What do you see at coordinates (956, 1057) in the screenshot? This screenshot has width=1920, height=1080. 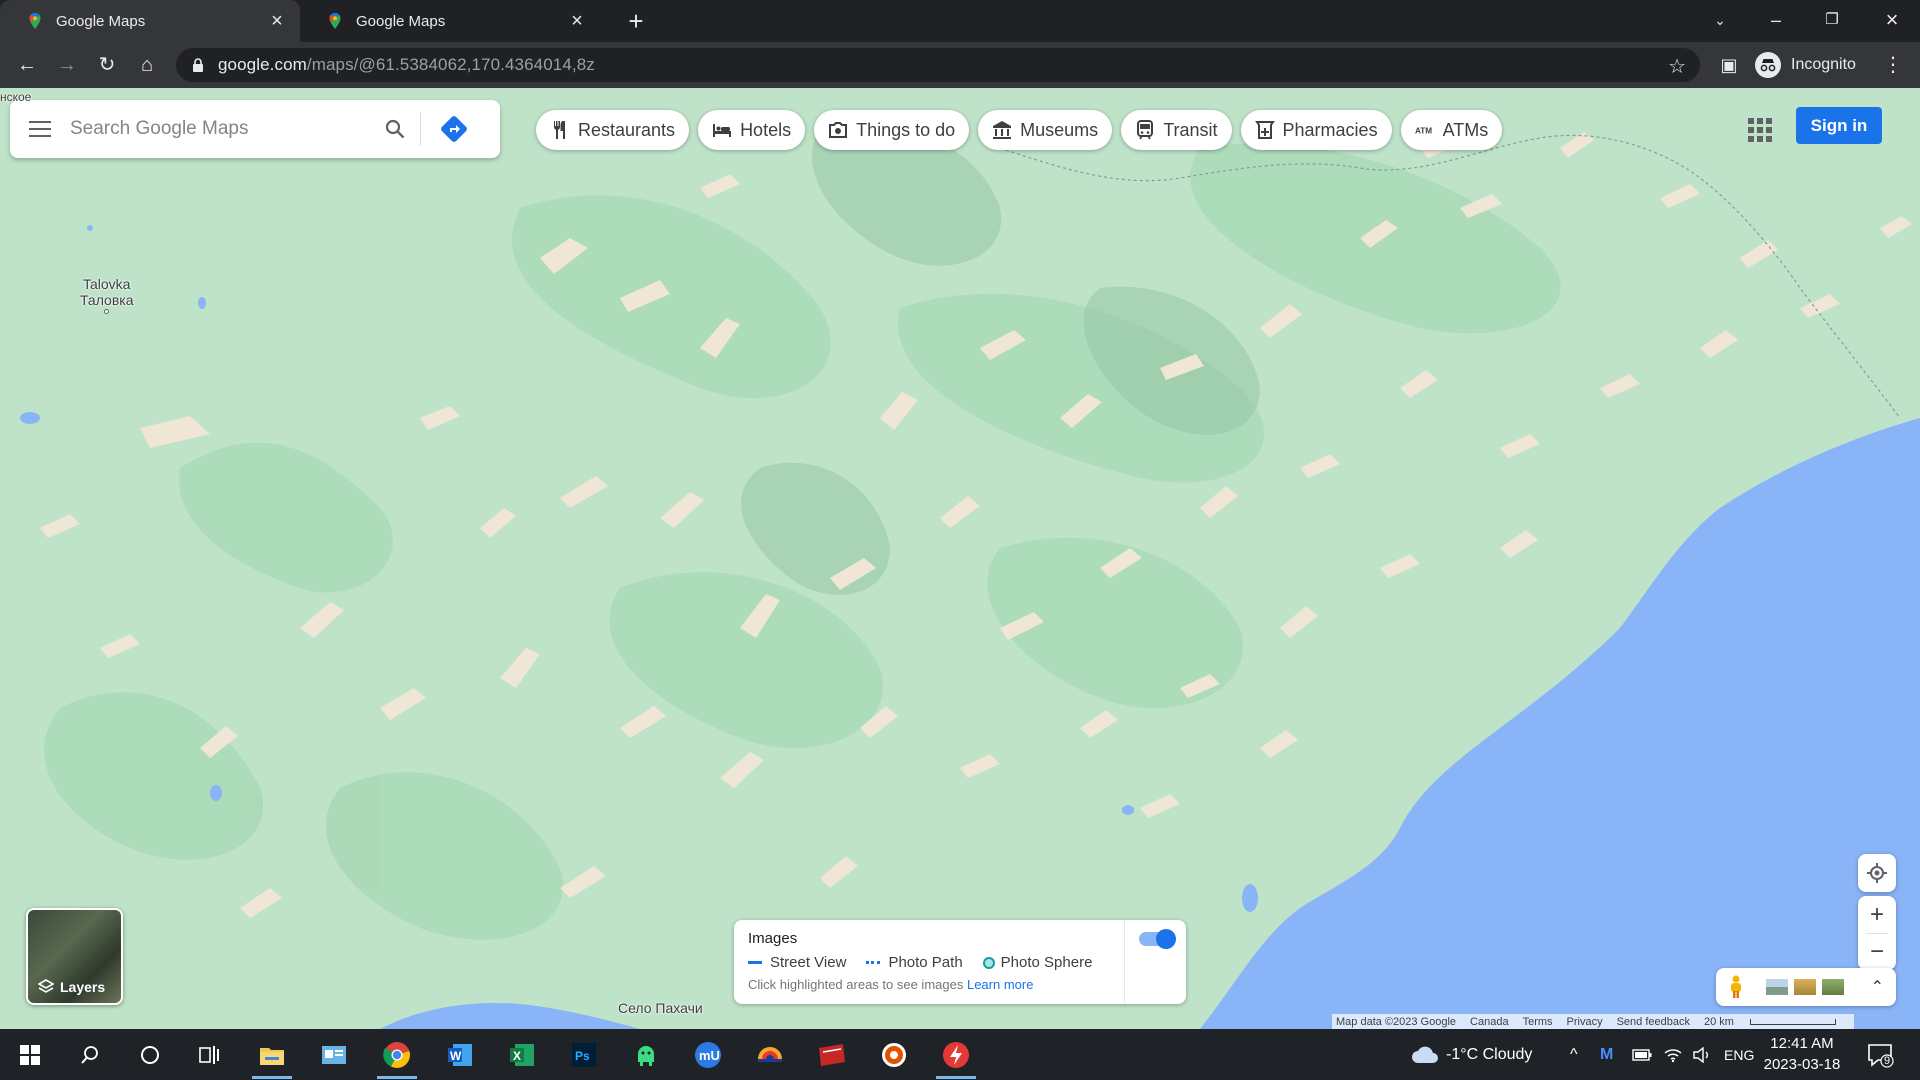 I see `flash-app-icon` at bounding box center [956, 1057].